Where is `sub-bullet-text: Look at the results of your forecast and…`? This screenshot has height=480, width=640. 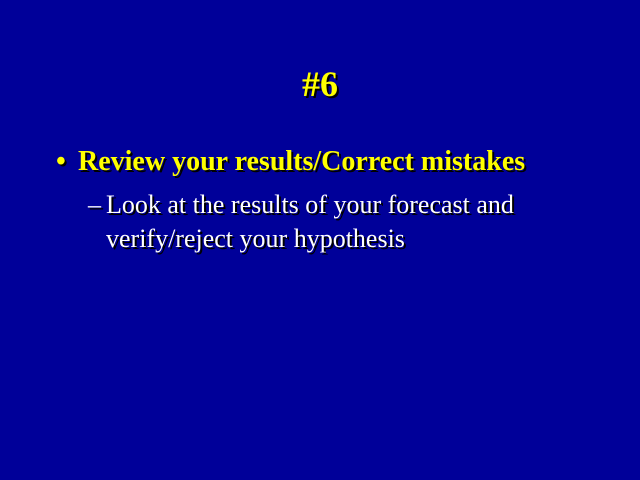
sub-bullet-text: Look at the results of your forecast and… is located at coordinates (310, 221).